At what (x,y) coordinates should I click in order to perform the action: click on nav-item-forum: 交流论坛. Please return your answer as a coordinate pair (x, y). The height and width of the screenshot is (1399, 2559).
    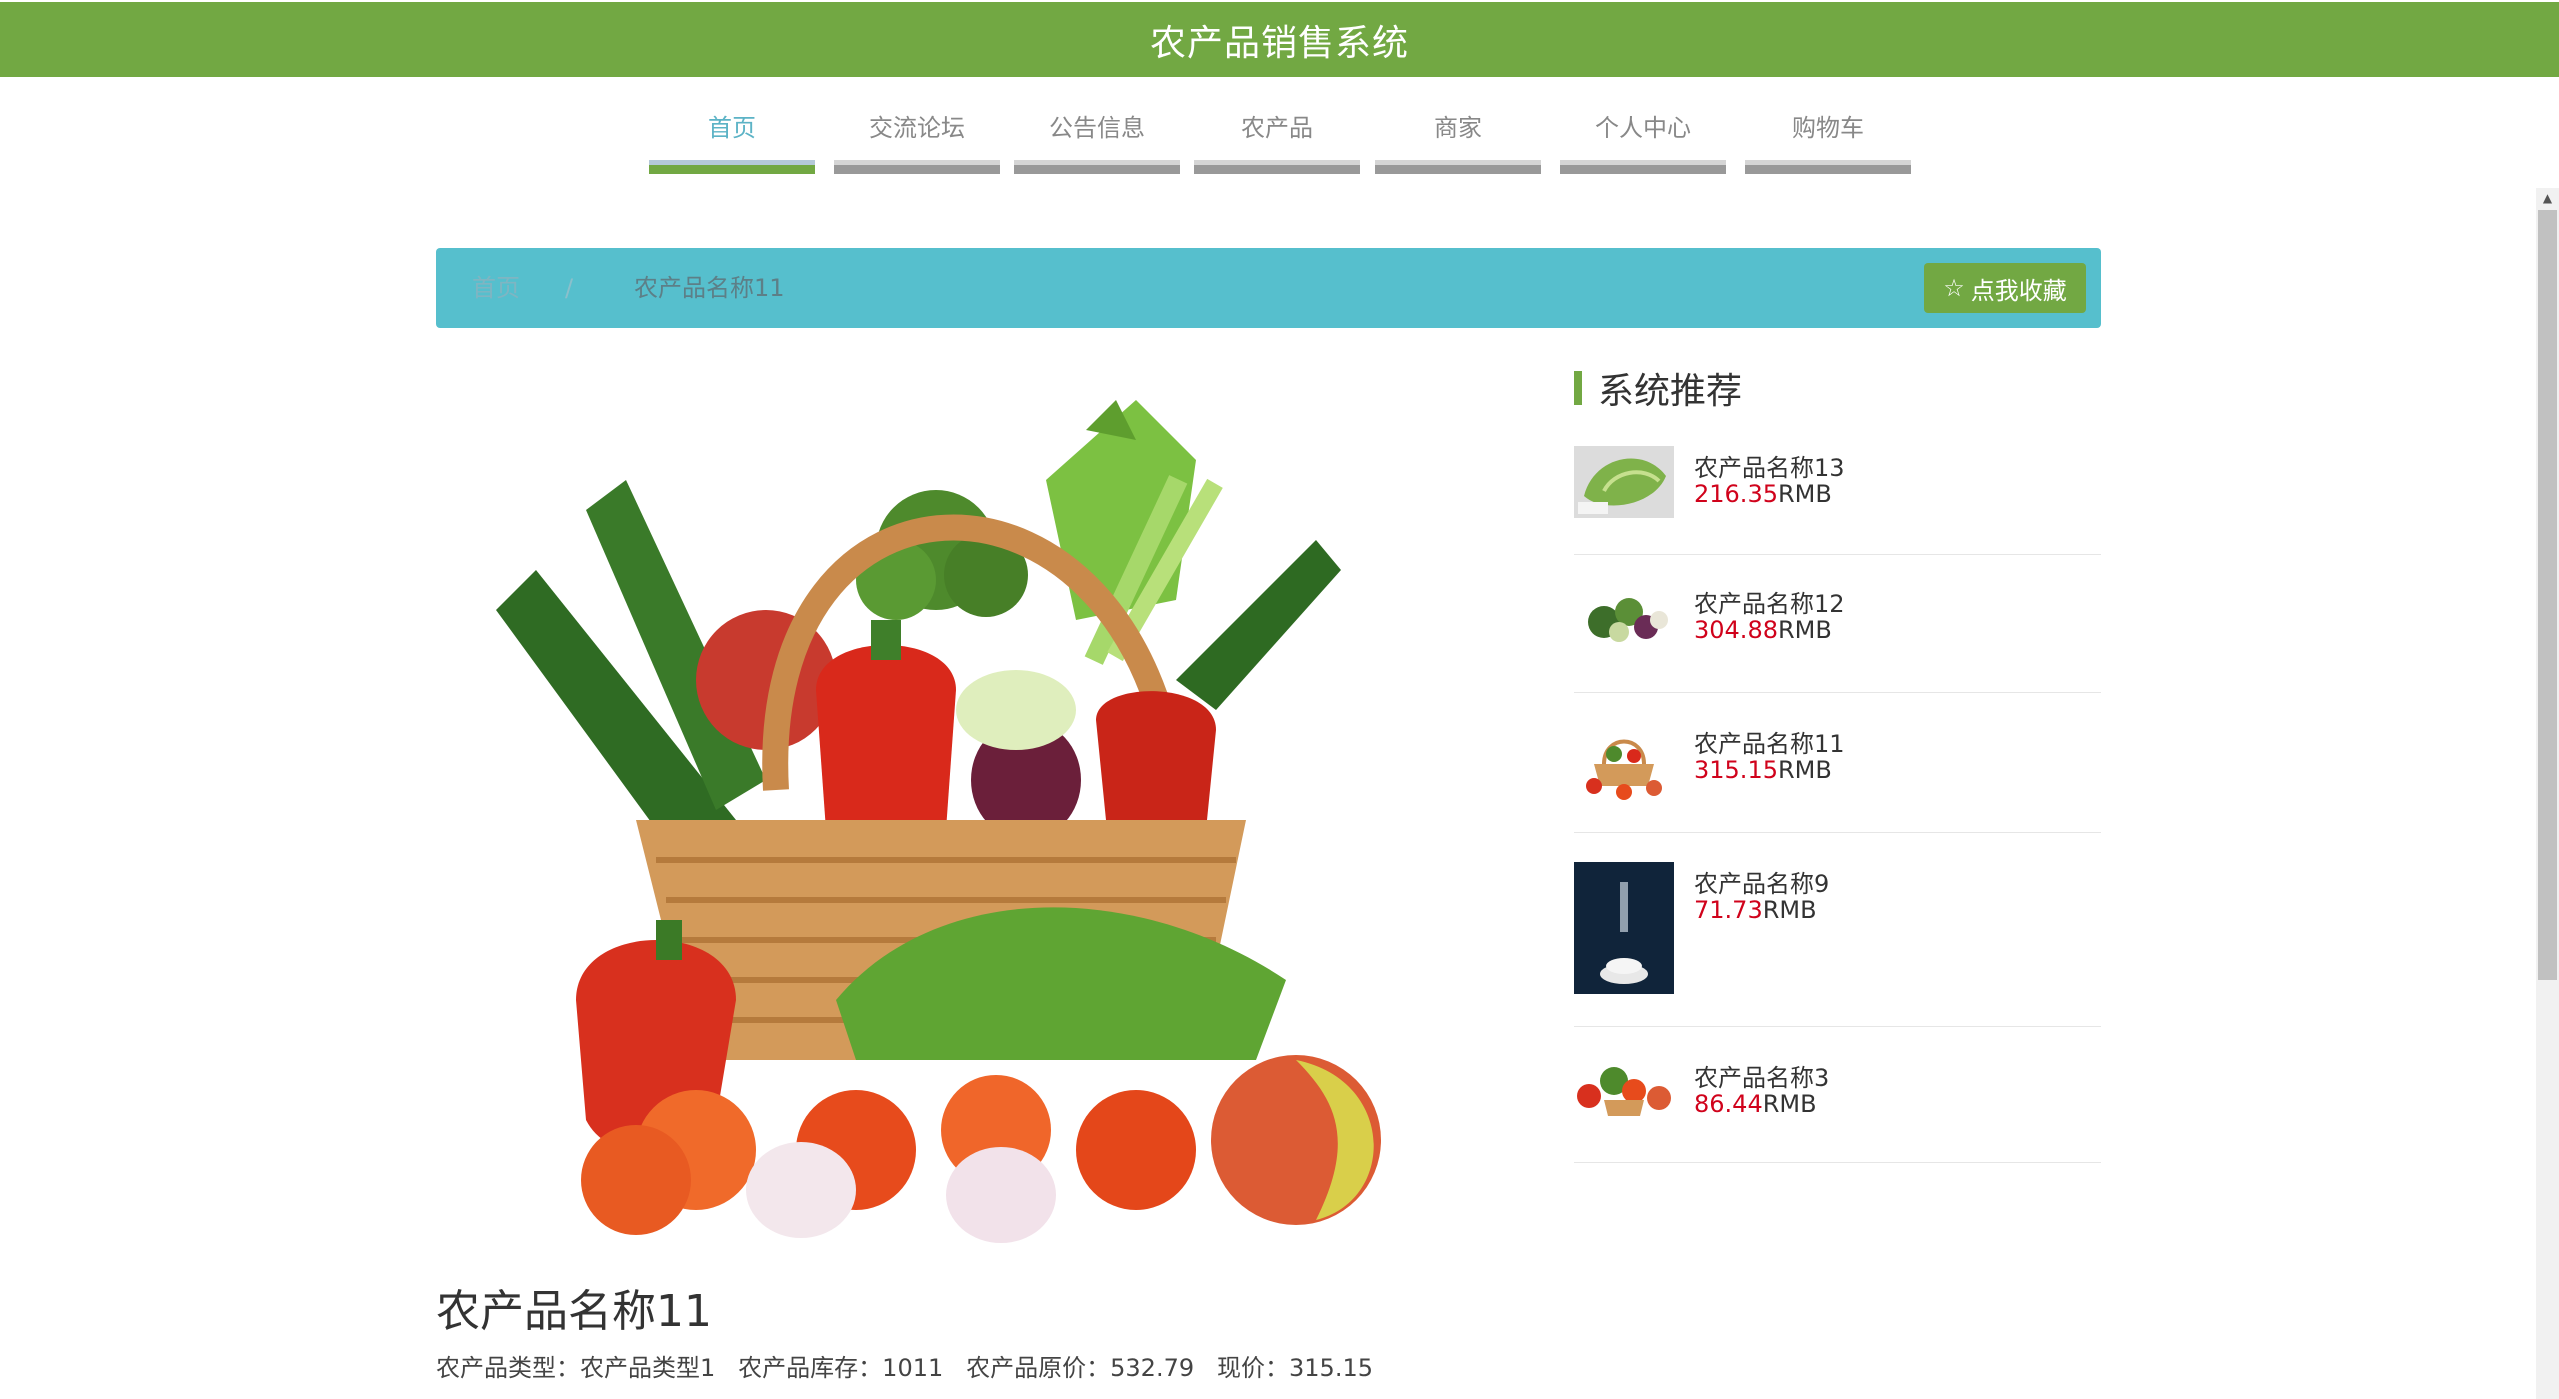
    Looking at the image, I should click on (917, 141).